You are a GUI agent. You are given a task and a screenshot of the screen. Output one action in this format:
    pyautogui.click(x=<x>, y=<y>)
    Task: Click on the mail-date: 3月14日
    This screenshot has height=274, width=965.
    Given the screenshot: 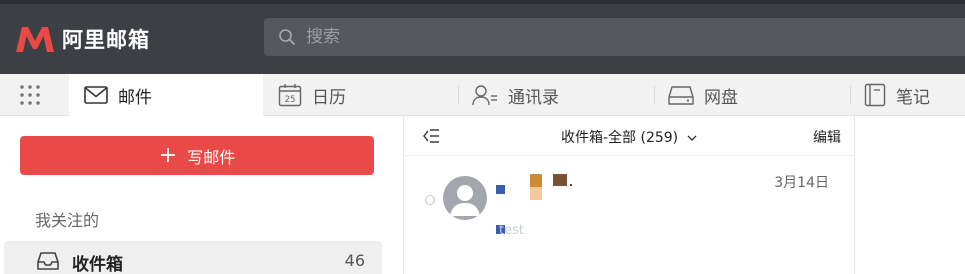 What is the action you would take?
    pyautogui.click(x=801, y=183)
    